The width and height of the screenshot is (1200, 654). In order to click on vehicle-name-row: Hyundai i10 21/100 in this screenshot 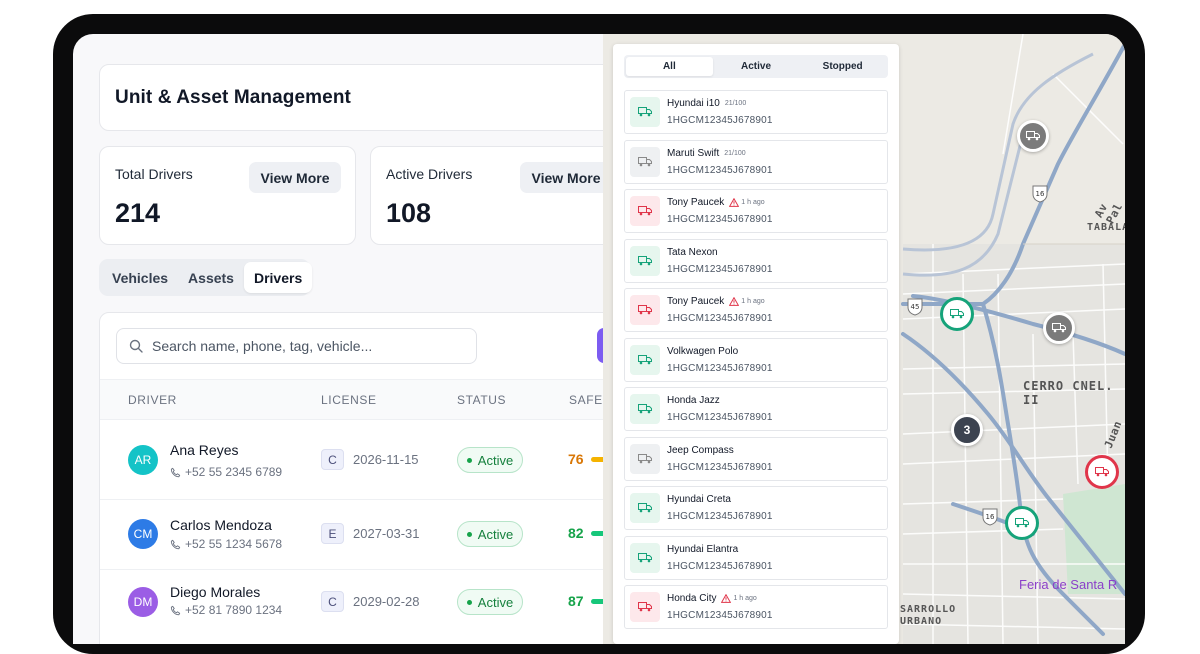, I will do `click(706, 103)`.